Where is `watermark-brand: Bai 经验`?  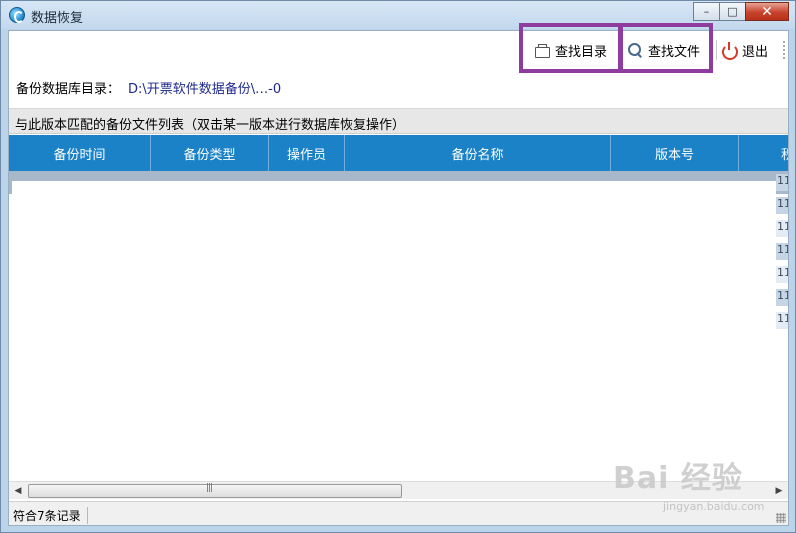 watermark-brand: Bai 经验 is located at coordinates (678, 478).